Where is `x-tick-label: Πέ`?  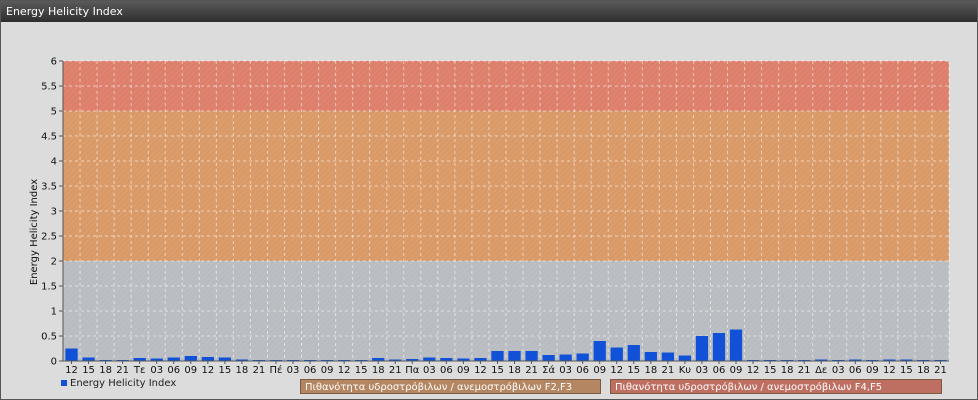 x-tick-label: Πέ is located at coordinates (276, 370).